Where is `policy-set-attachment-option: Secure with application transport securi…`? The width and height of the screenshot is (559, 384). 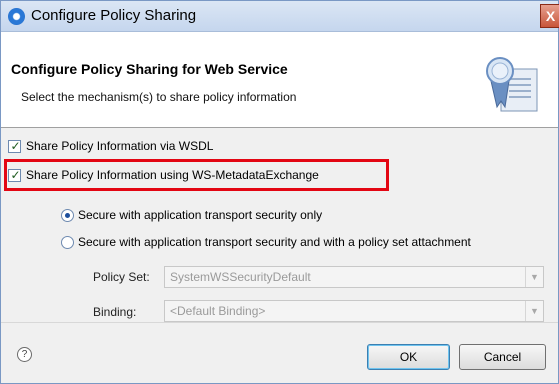
policy-set-attachment-option: Secure with application transport securi… is located at coordinates (266, 242).